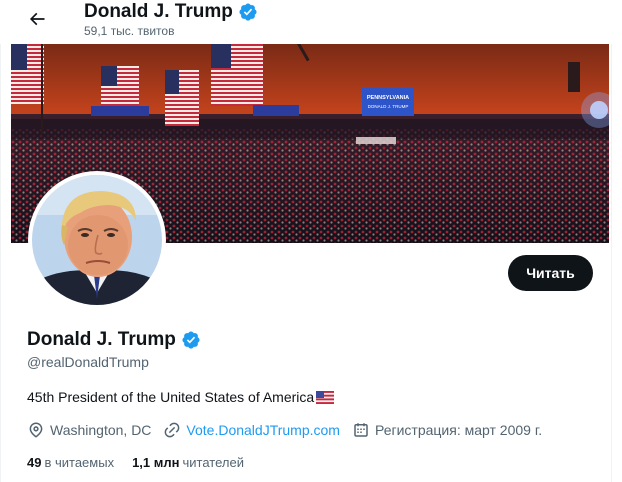 Image resolution: width=622 pixels, height=482 pixels. I want to click on arrow-left-icon, so click(37, 19).